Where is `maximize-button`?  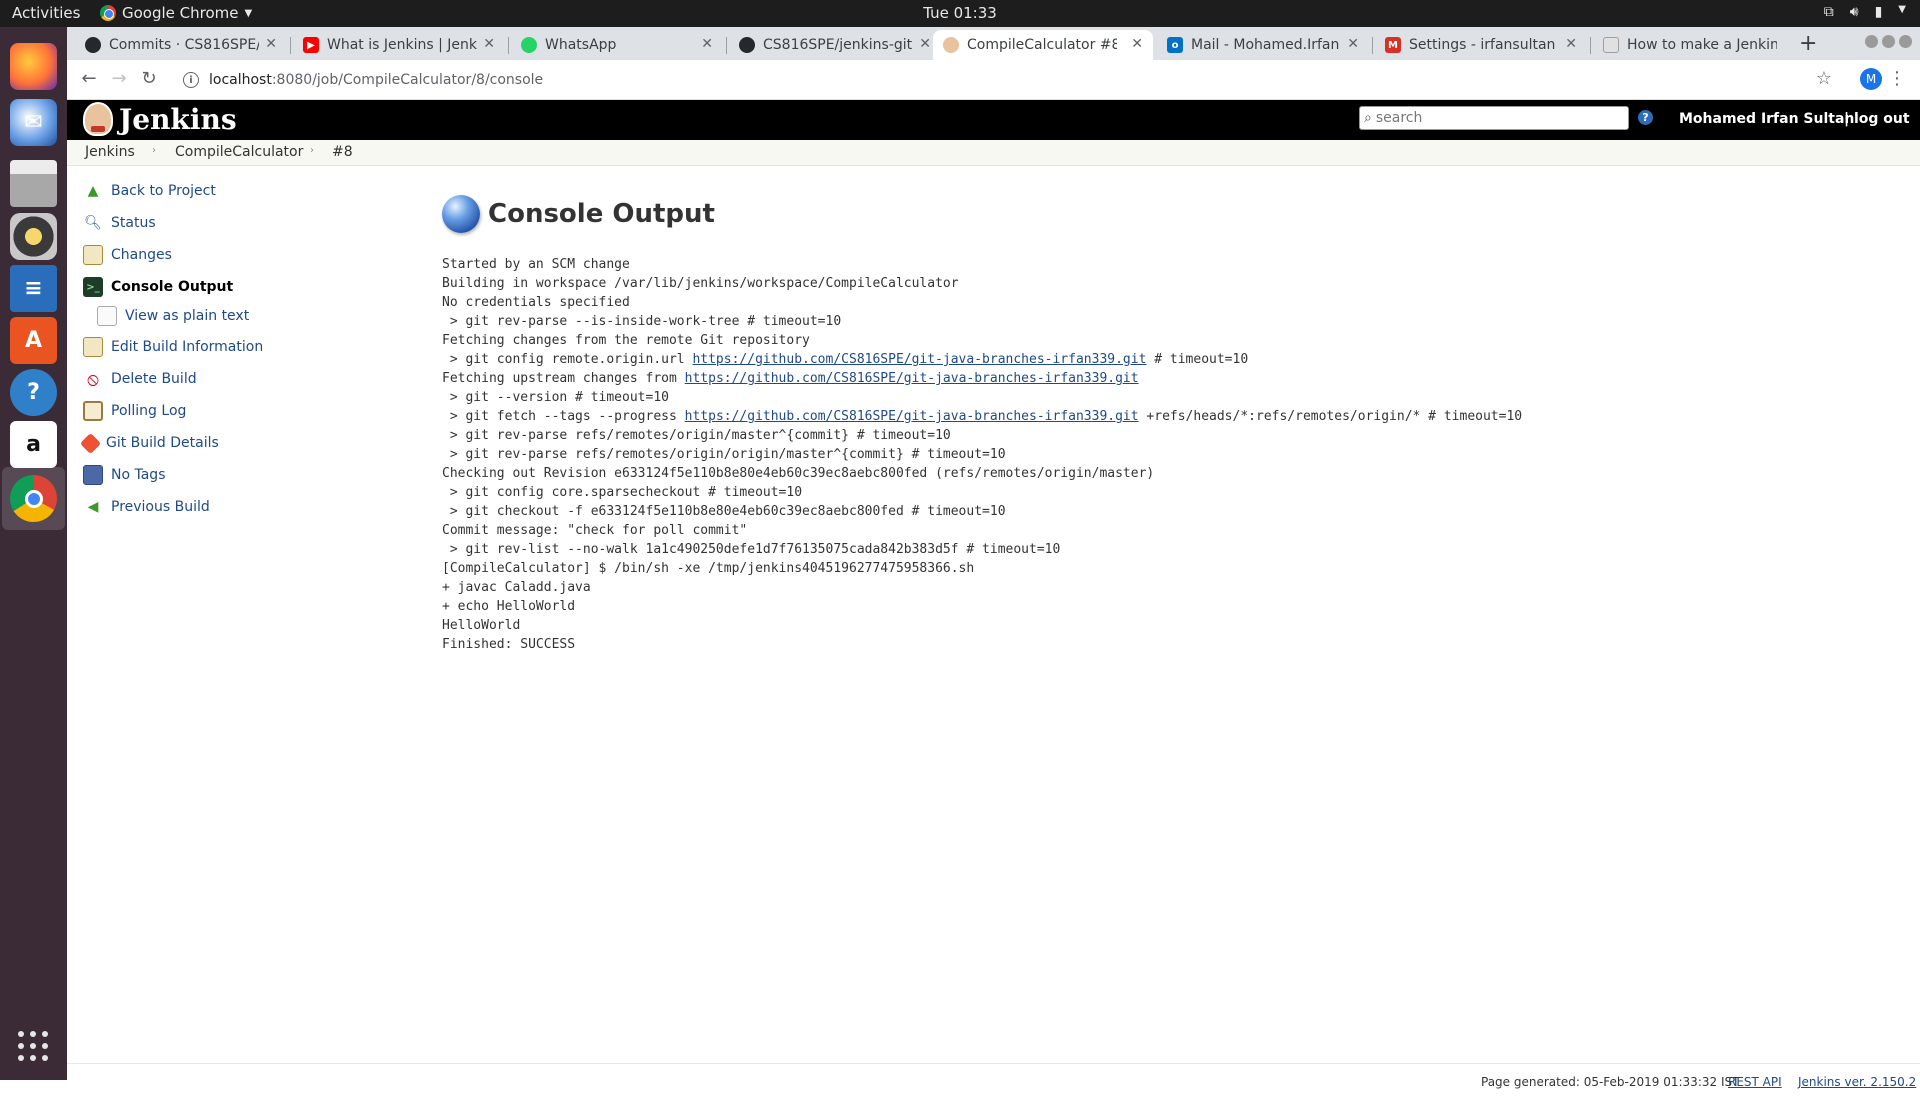
maximize-button is located at coordinates (1888, 41).